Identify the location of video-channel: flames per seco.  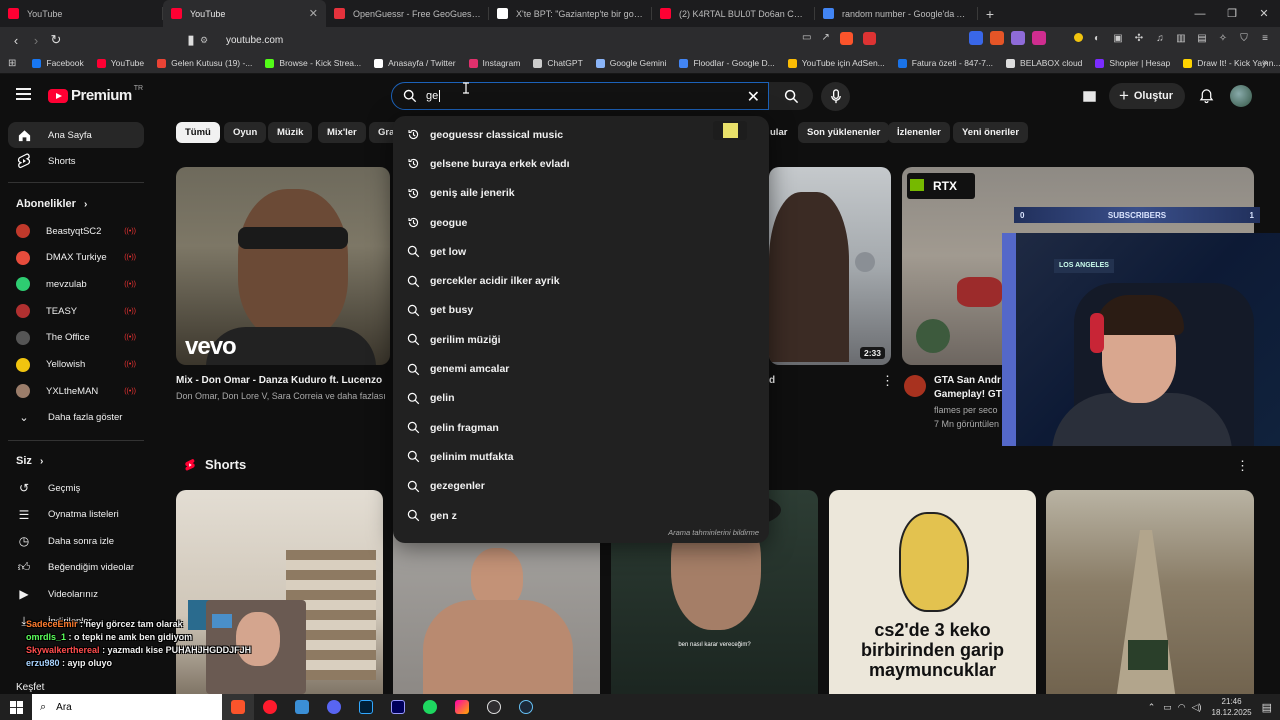
(966, 410).